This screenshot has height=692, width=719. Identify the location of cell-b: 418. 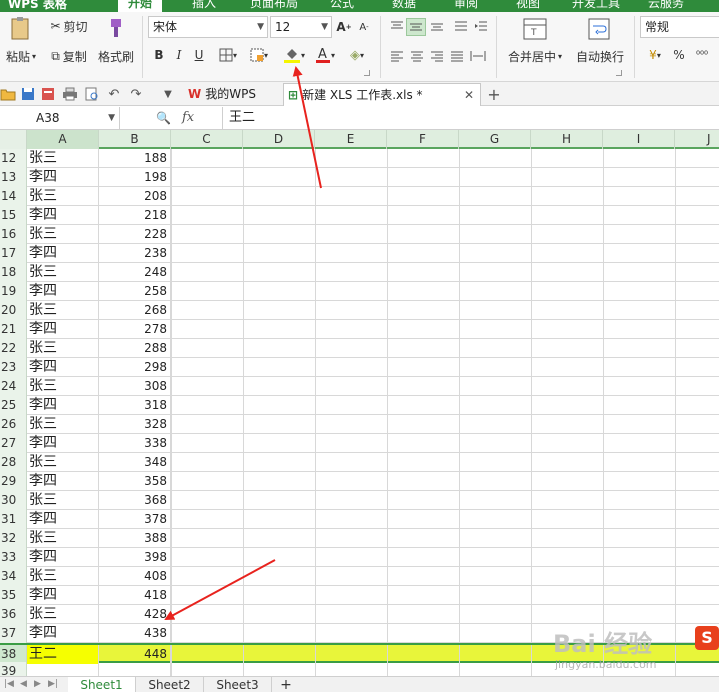
(135, 595).